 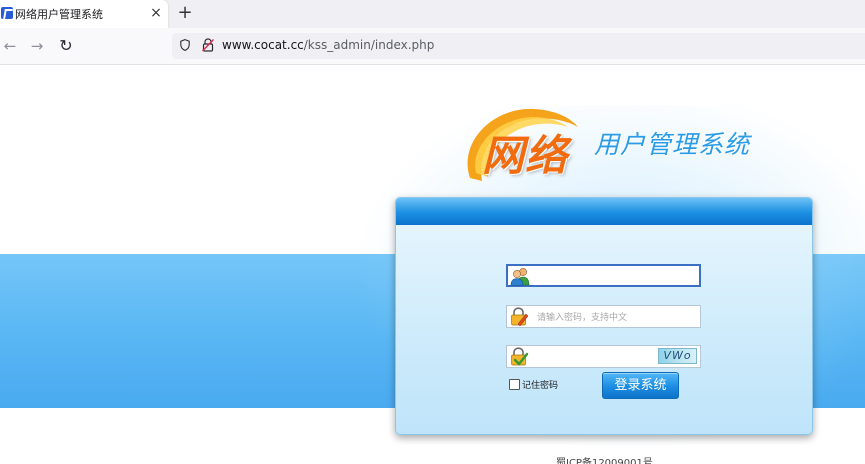 I want to click on browser-tab: 网络用户管理系统 ×, so click(x=84, y=14).